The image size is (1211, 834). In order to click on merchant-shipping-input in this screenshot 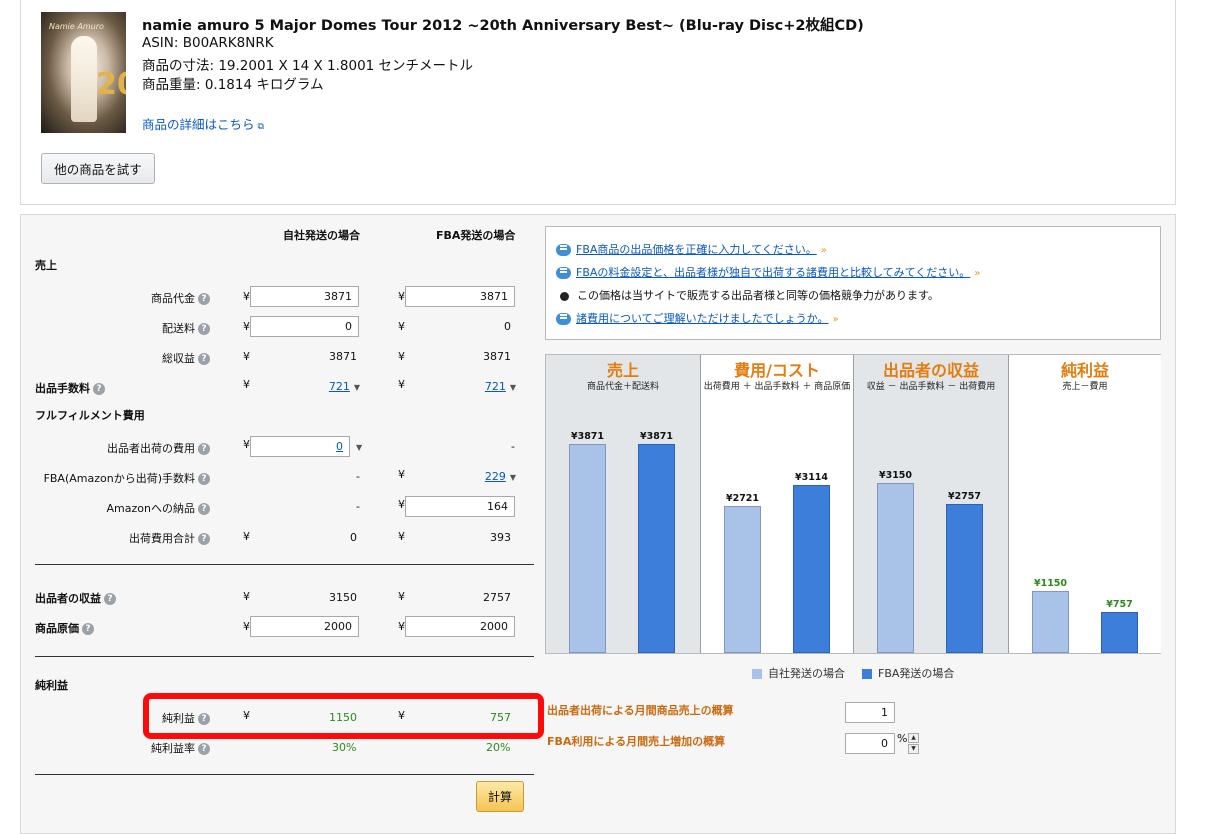, I will do `click(304, 326)`.